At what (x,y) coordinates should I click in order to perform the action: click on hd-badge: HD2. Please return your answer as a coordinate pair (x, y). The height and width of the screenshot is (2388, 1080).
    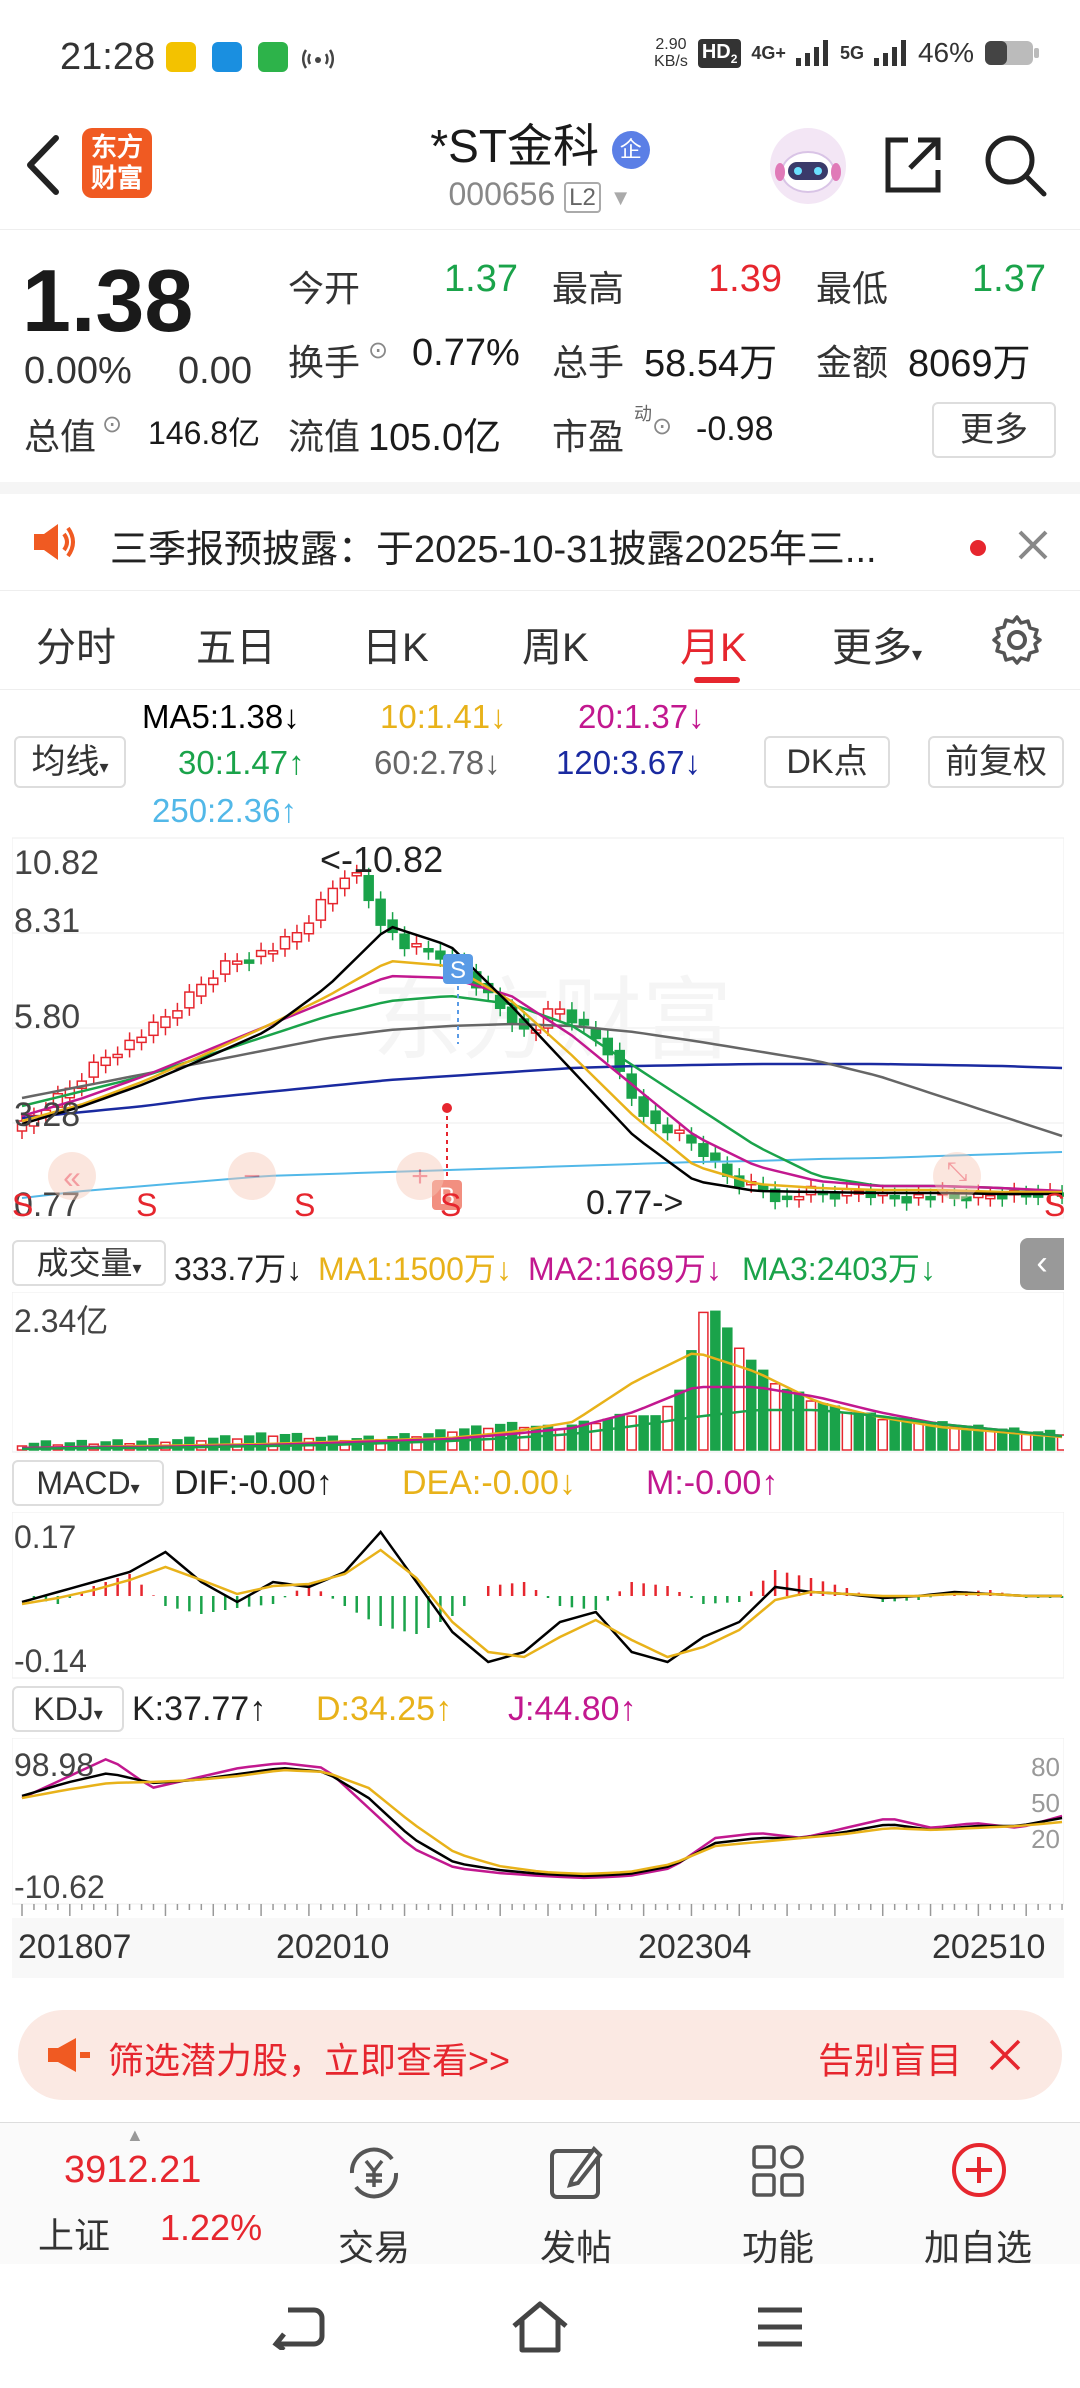
    Looking at the image, I should click on (719, 53).